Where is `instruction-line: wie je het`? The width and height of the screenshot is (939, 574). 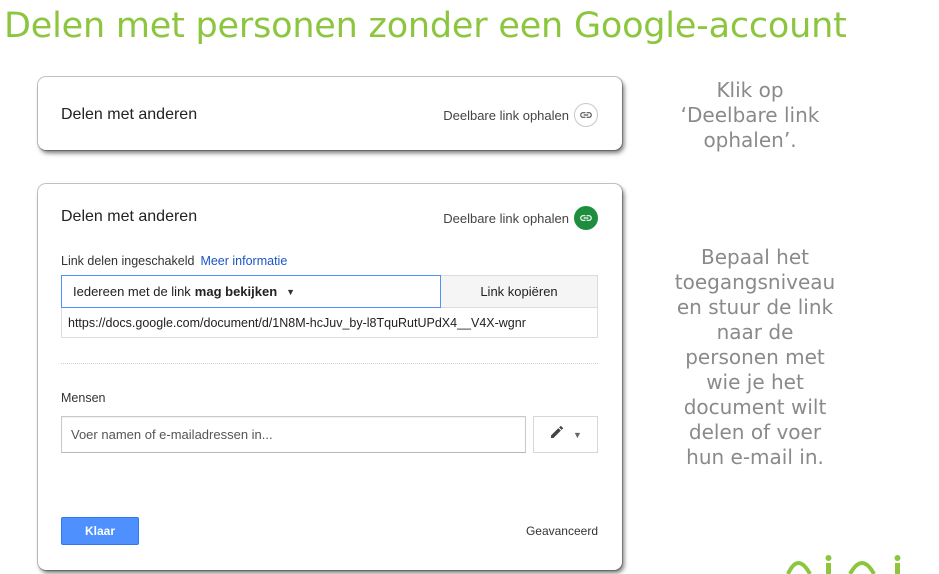 instruction-line: wie je het is located at coordinates (755, 382).